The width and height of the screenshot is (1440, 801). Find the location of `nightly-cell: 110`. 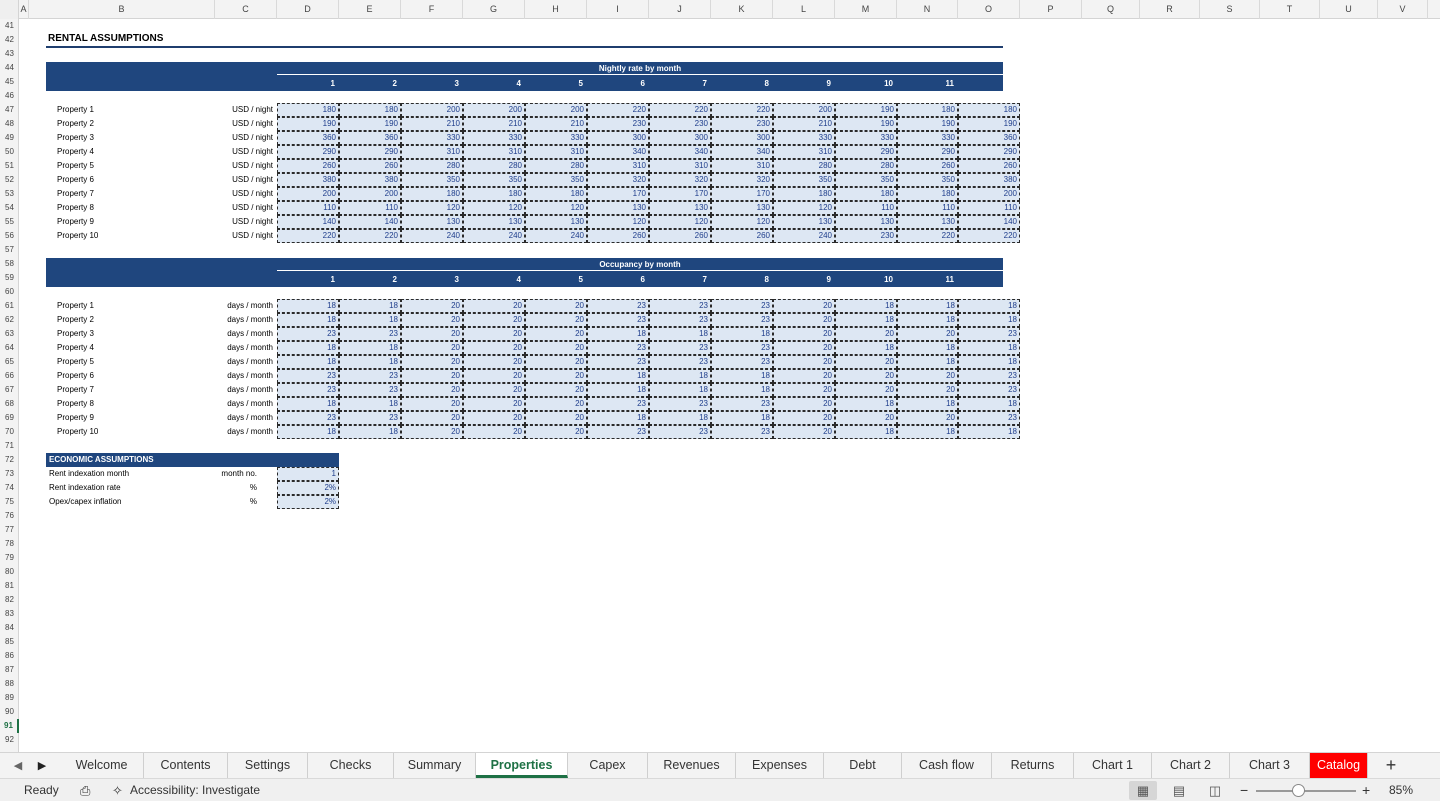

nightly-cell: 110 is located at coordinates (308, 208).